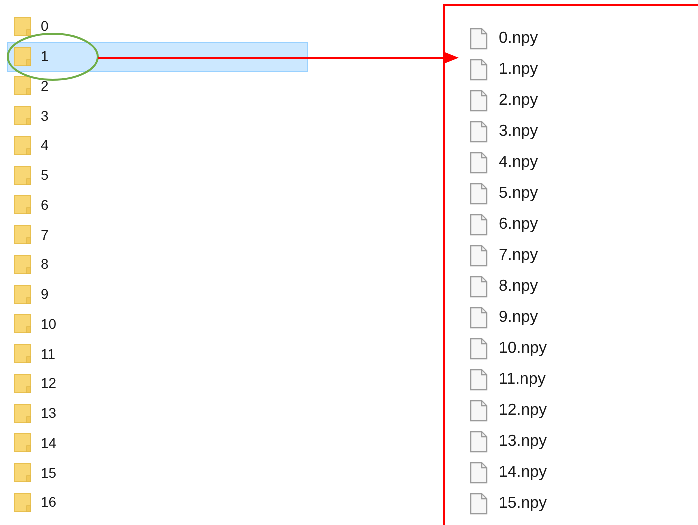 Image resolution: width=698 pixels, height=525 pixels. Describe the element at coordinates (45, 116) in the screenshot. I see `folder-name: 3` at that location.